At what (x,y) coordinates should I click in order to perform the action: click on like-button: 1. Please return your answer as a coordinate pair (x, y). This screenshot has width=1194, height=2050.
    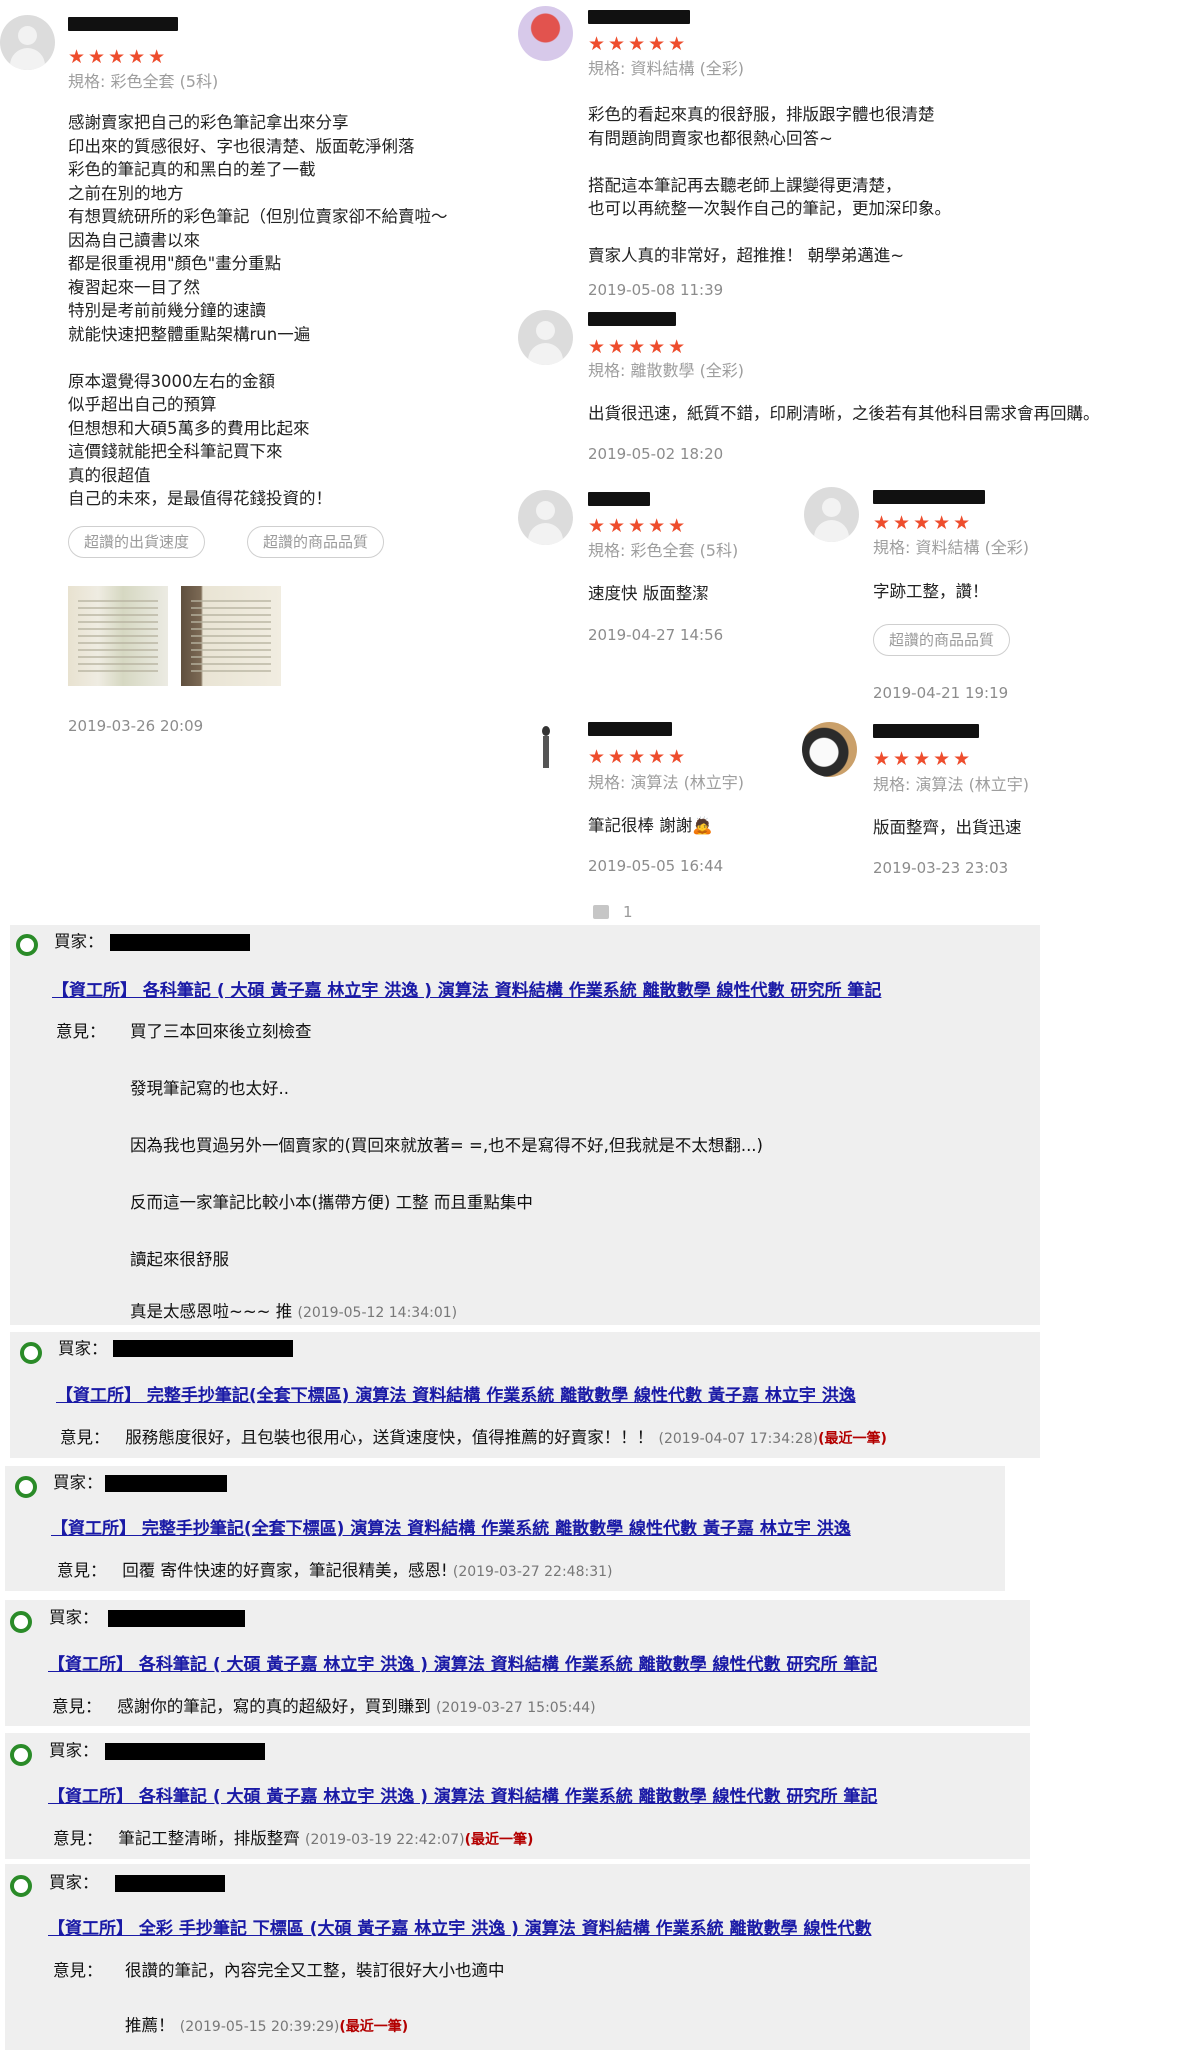
    Looking at the image, I should click on (613, 912).